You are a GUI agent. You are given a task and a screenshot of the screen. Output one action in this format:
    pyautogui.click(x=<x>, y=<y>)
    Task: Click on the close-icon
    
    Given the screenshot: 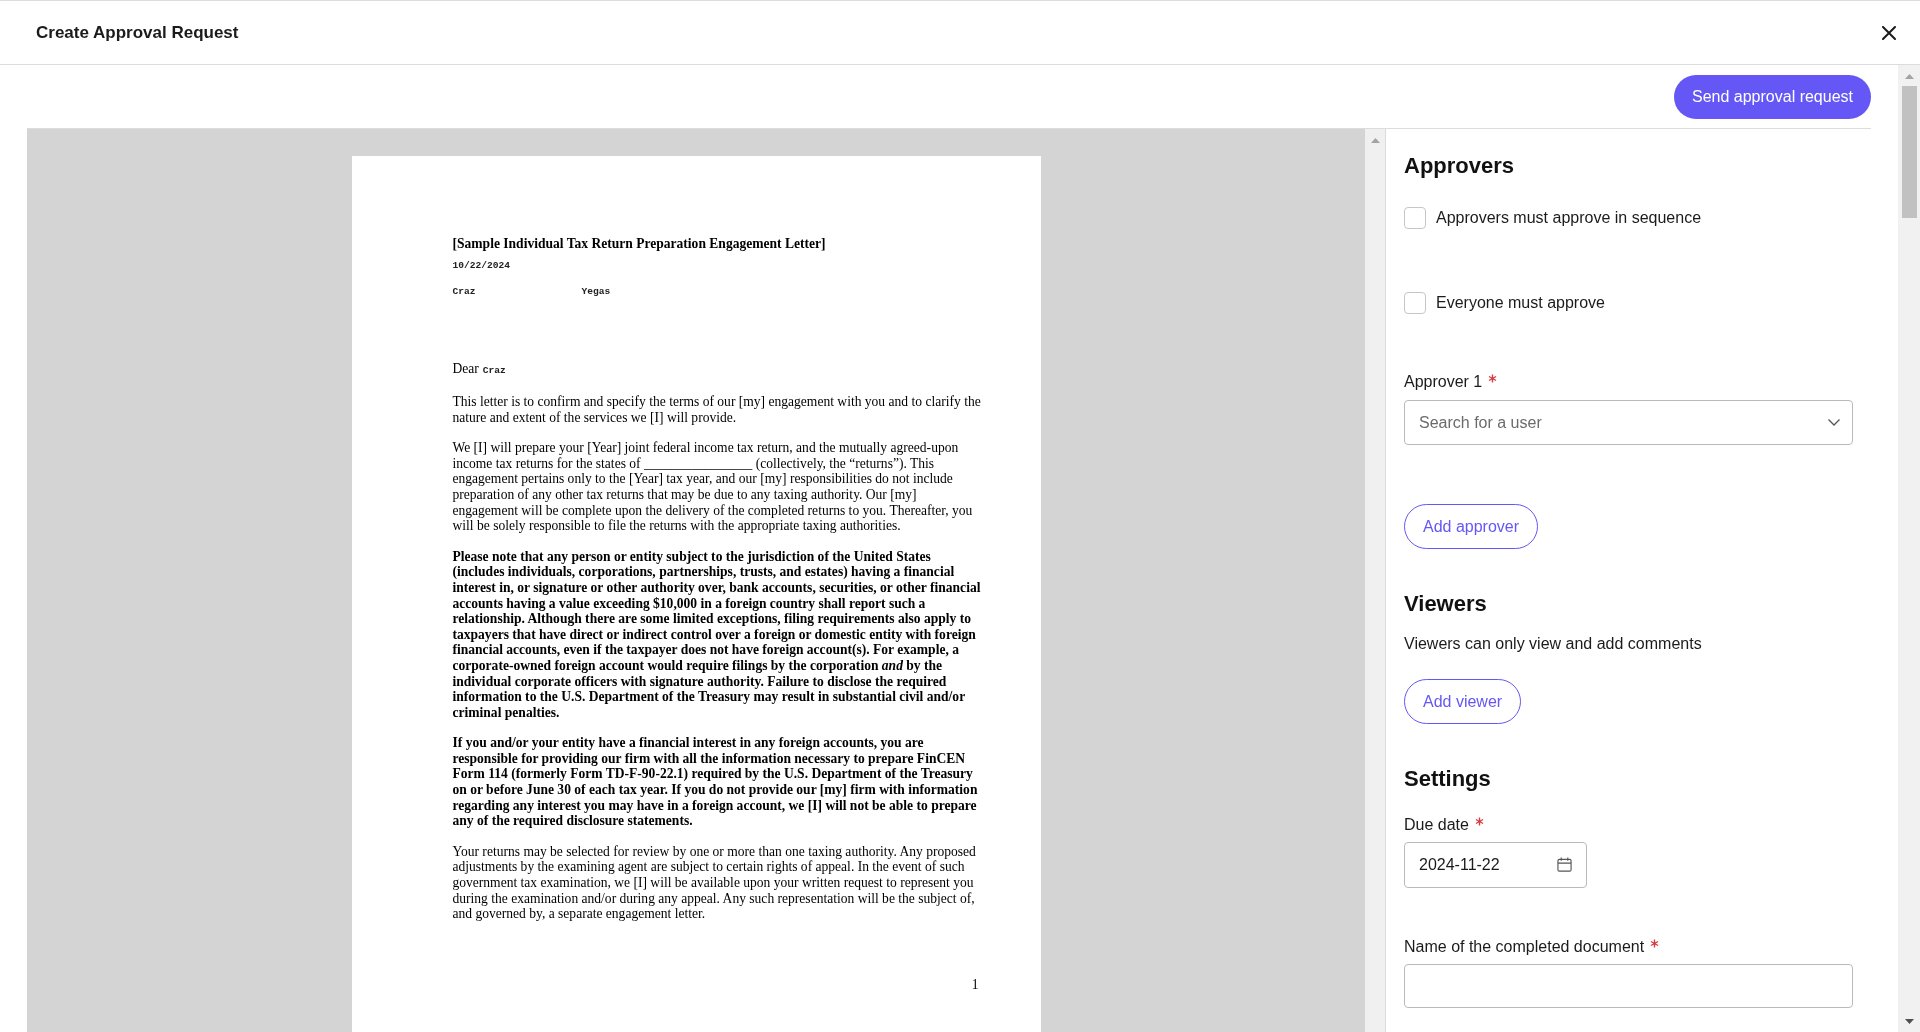 What is the action you would take?
    pyautogui.click(x=1889, y=32)
    